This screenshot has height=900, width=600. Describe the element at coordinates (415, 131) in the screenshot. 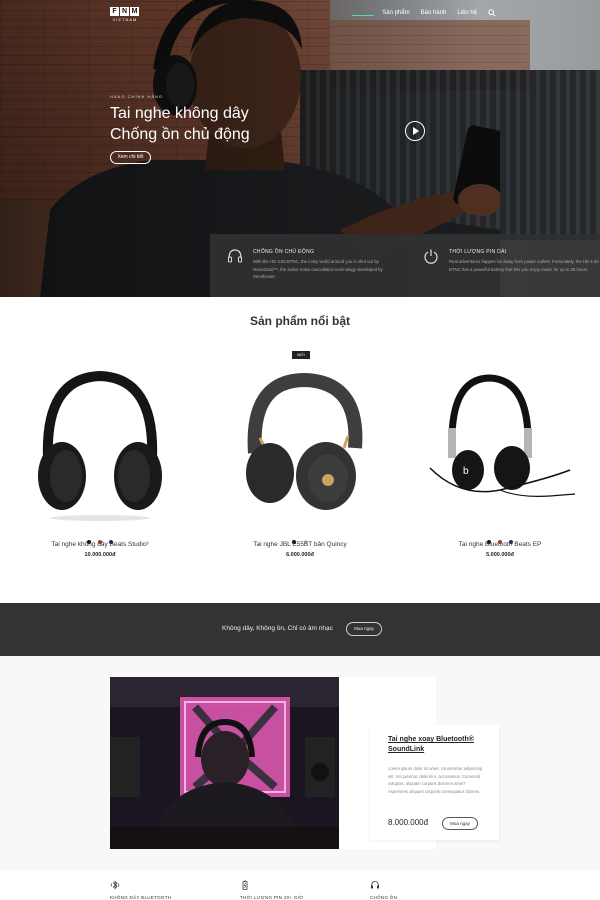

I see `play-video-icon` at that location.